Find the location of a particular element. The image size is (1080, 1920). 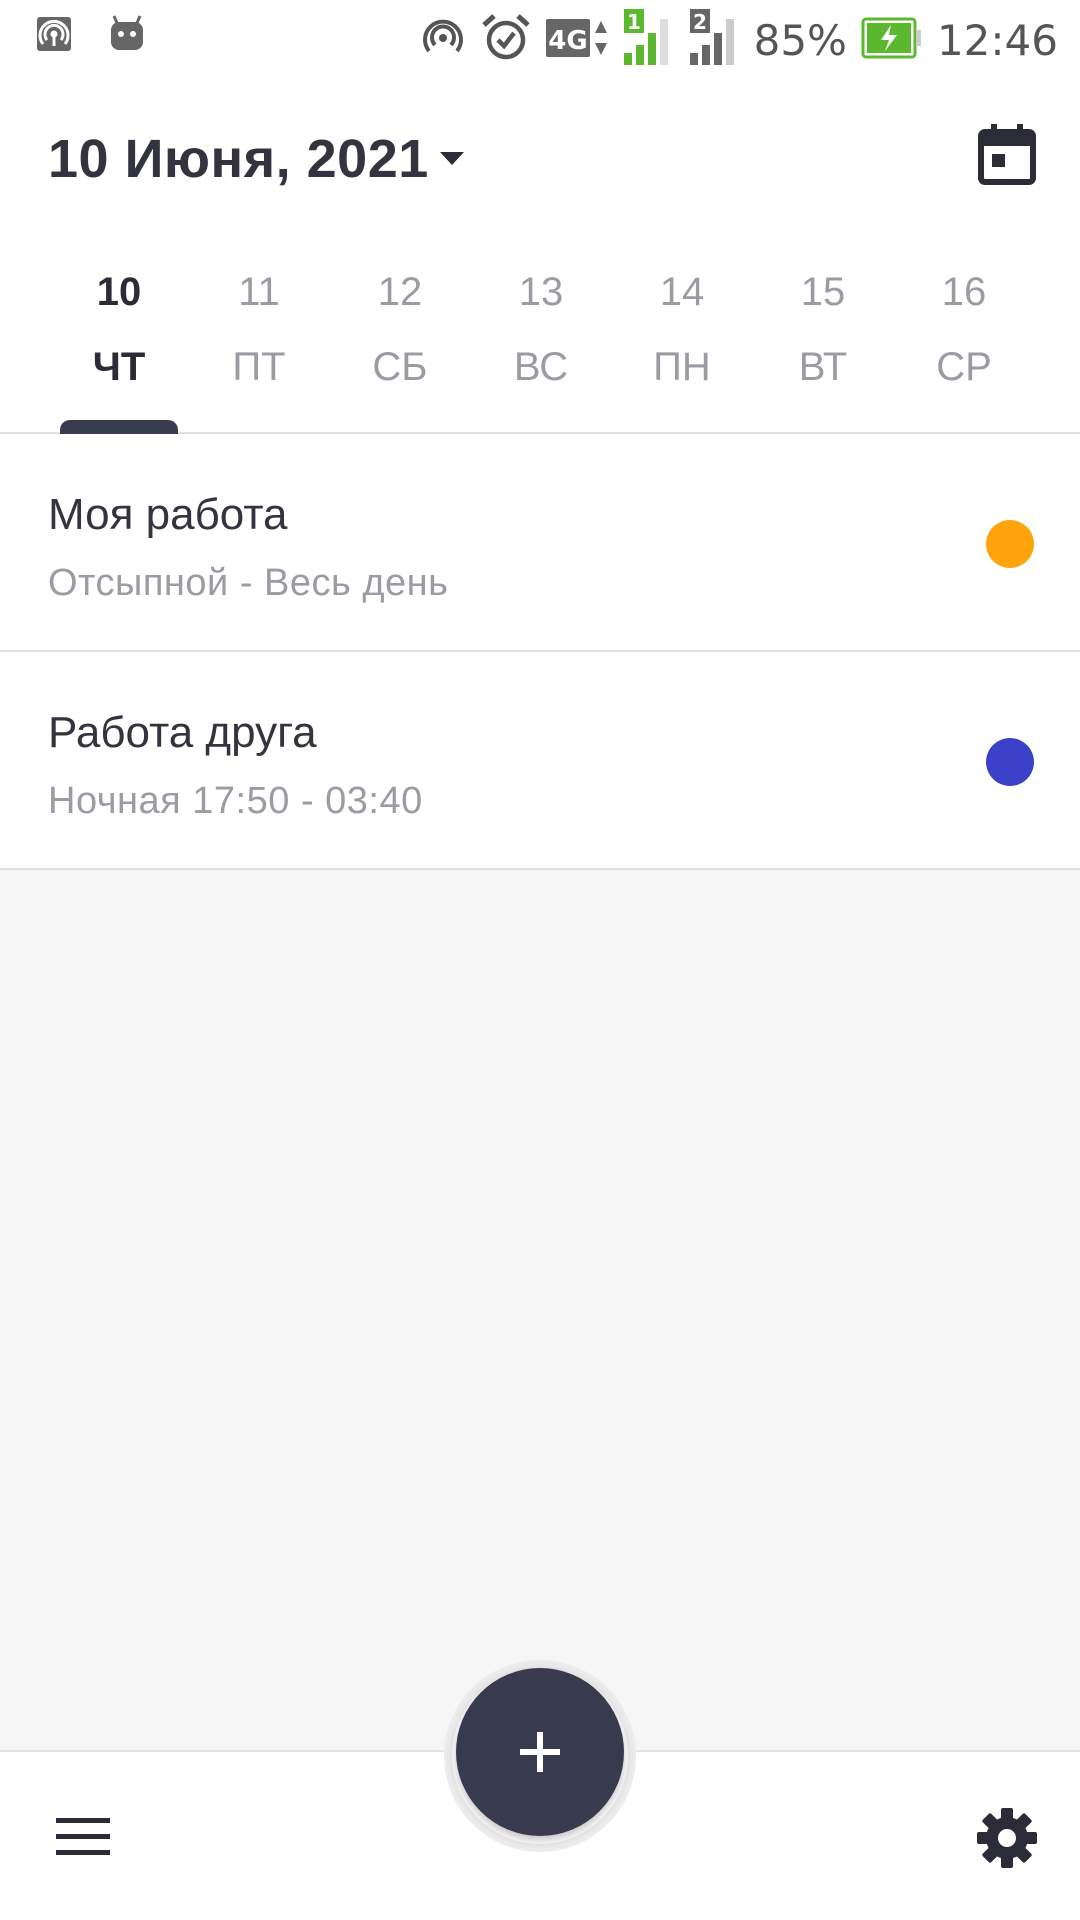

add-button is located at coordinates (540, 1752).